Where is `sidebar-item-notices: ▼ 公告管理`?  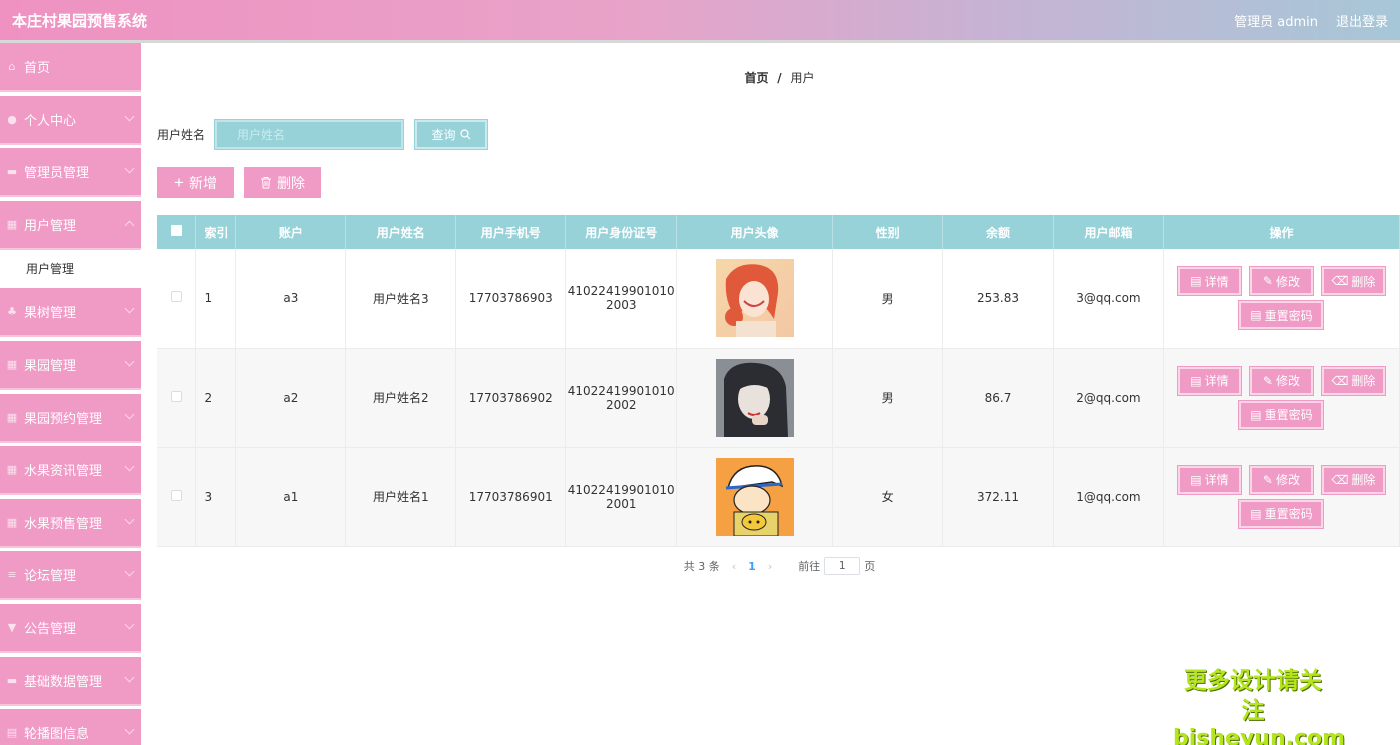
sidebar-item-notices: ▼ 公告管理 is located at coordinates (70, 628).